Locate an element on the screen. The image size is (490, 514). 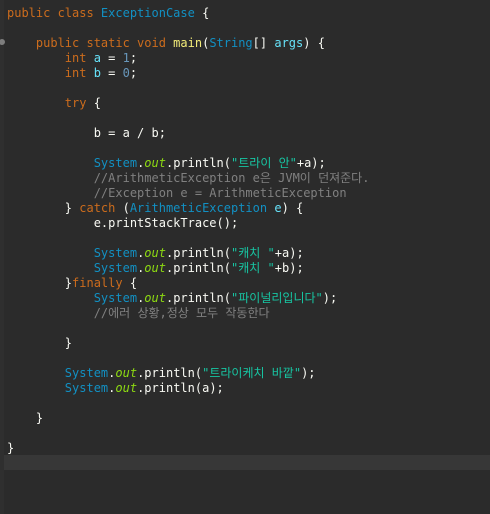
code-token: //Exception e = ArithmeticException is located at coordinates (177, 193).